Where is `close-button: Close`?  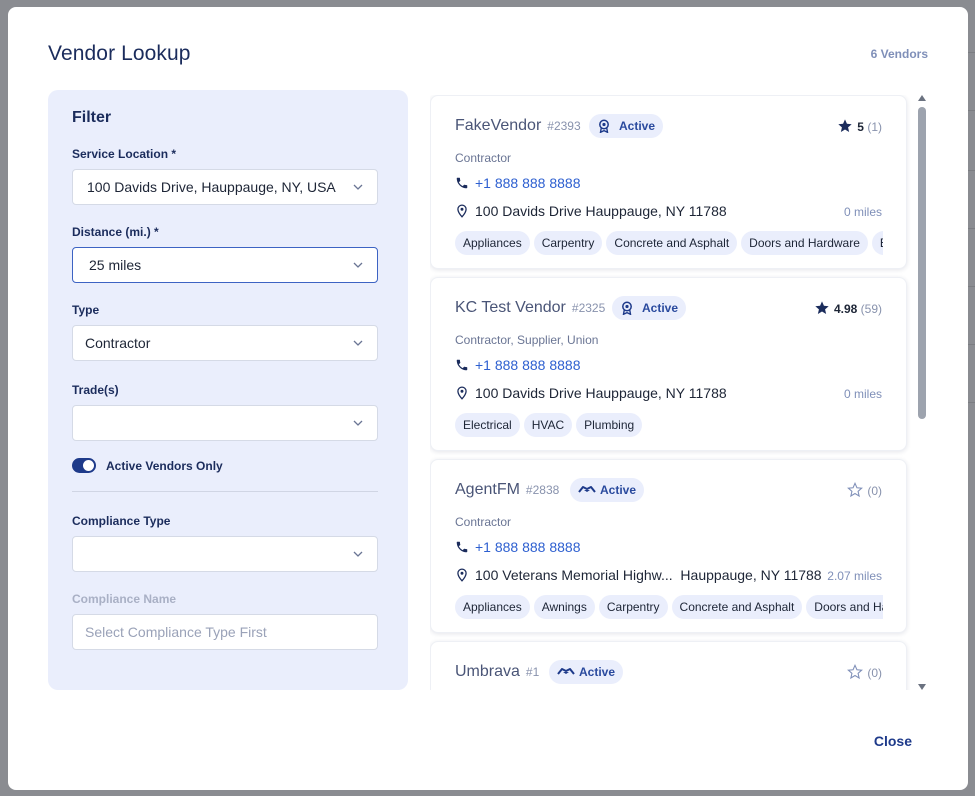 close-button: Close is located at coordinates (893, 741).